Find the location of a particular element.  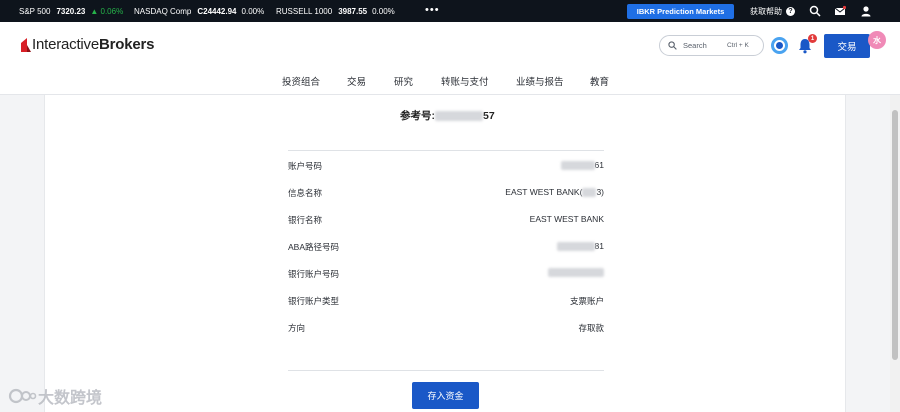

ib-logo-icon is located at coordinates (26, 44).